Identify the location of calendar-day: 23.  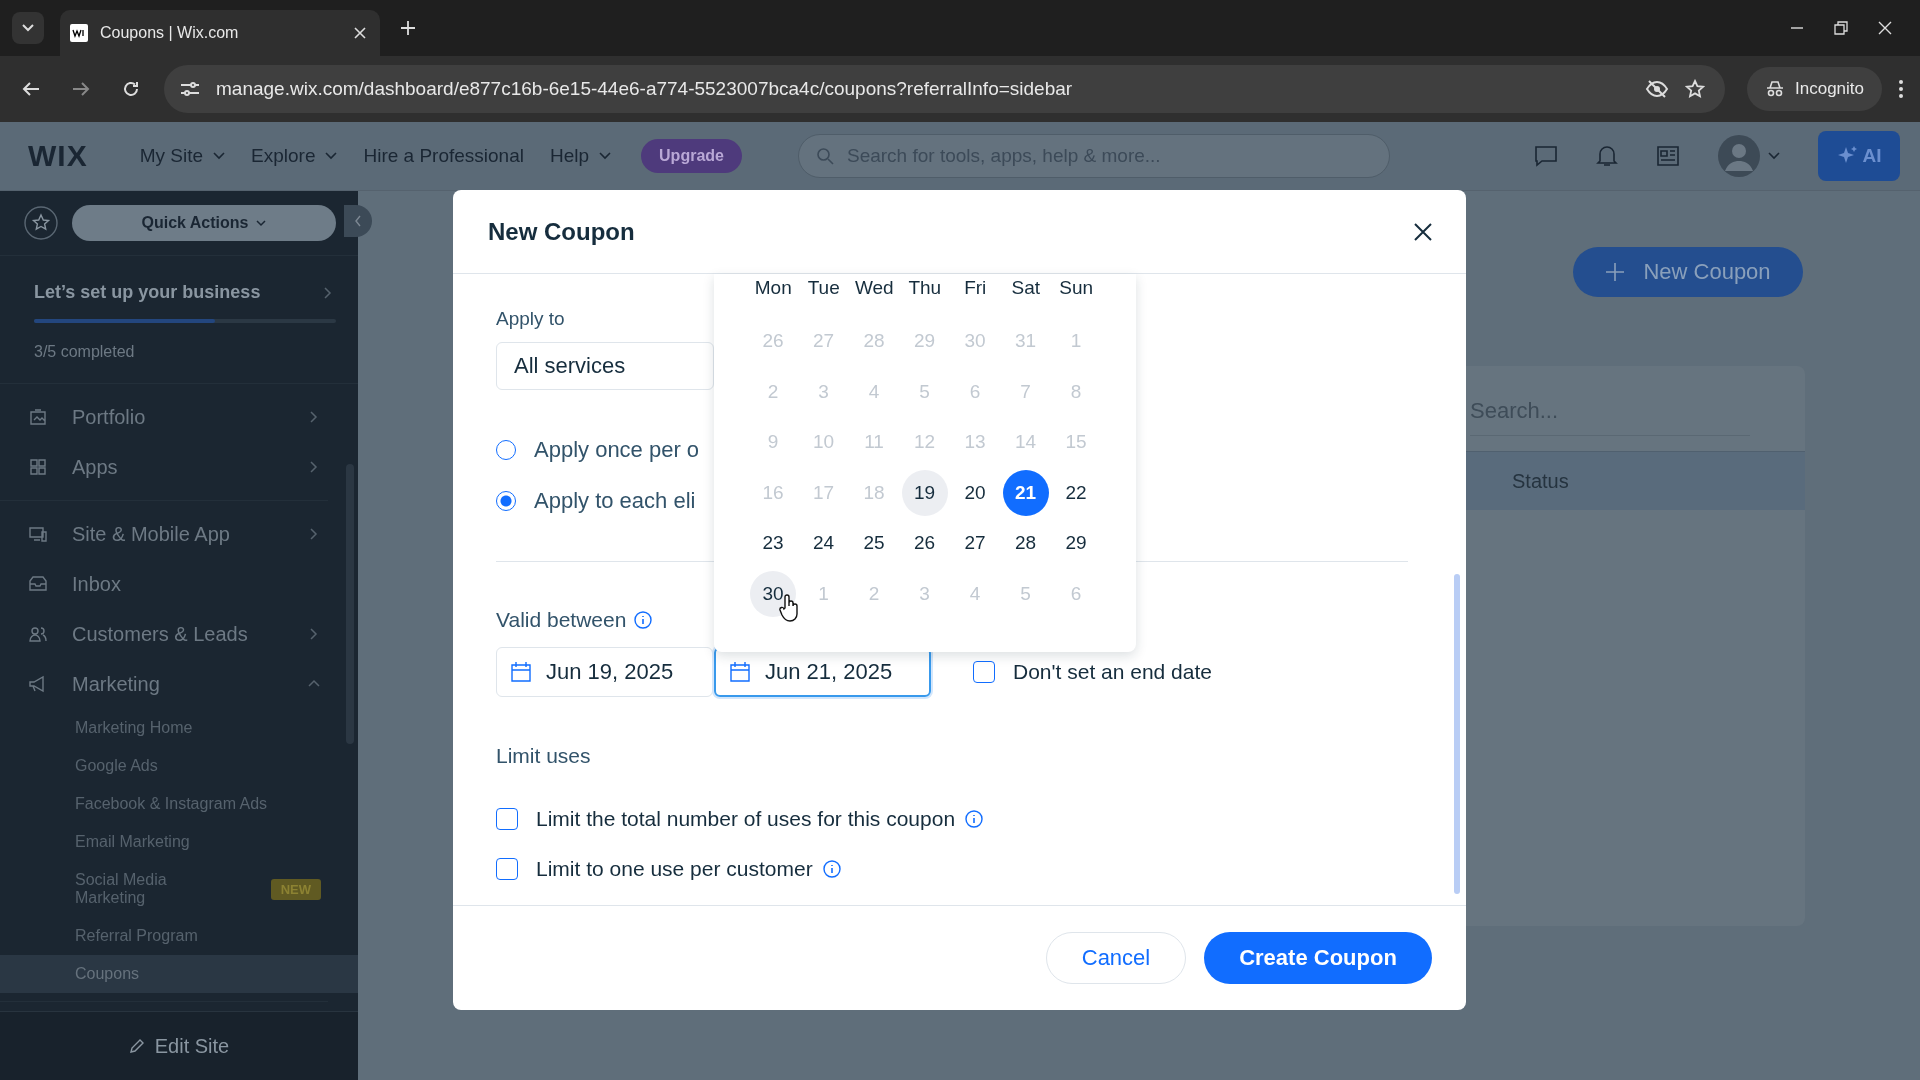
(773, 543).